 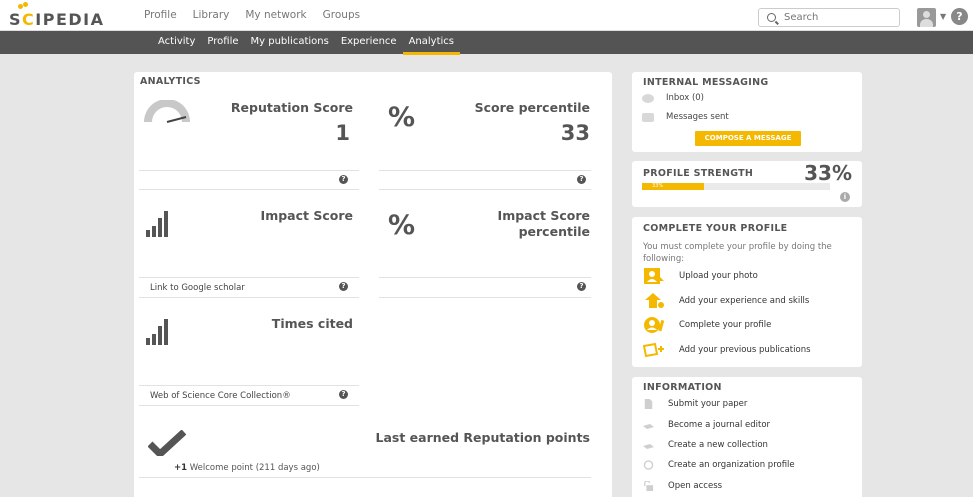 I want to click on submit-paper-link: Submit your paper, so click(x=695, y=404).